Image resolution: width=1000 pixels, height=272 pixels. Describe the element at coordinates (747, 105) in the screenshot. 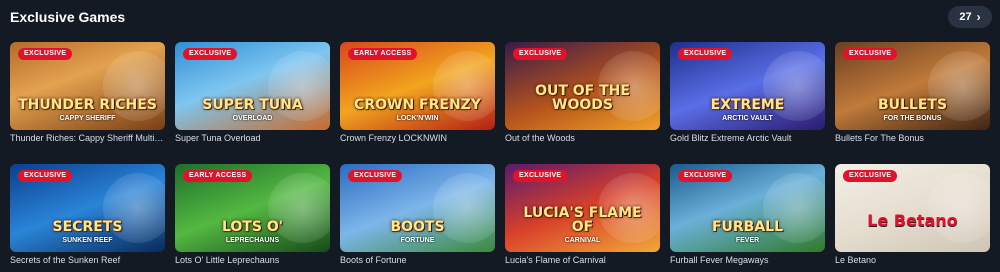

I see `game-logo-title: EXTREME` at that location.